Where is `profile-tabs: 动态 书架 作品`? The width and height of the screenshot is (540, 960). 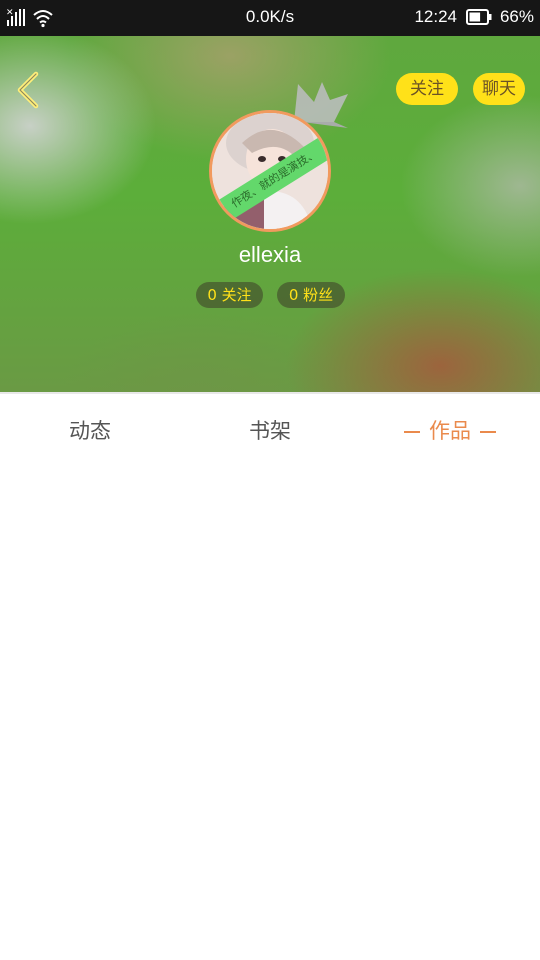 profile-tabs: 动态 书架 作品 is located at coordinates (270, 430).